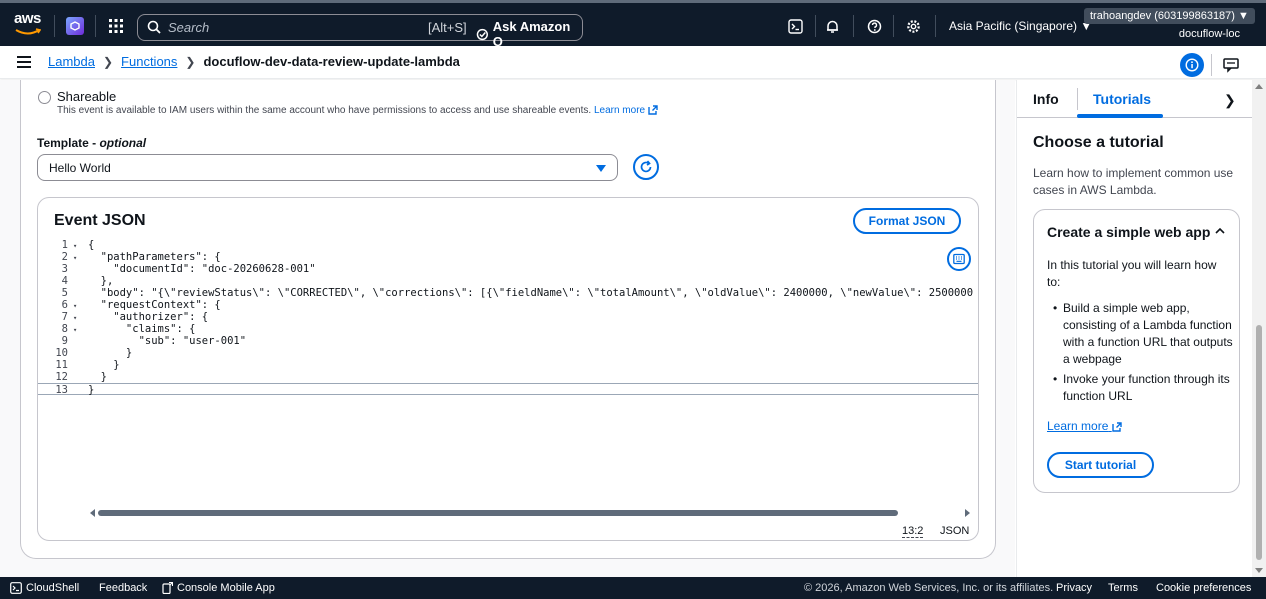 The width and height of the screenshot is (1266, 599). I want to click on tutorial-learn-more-link: Learn more, so click(1084, 426).